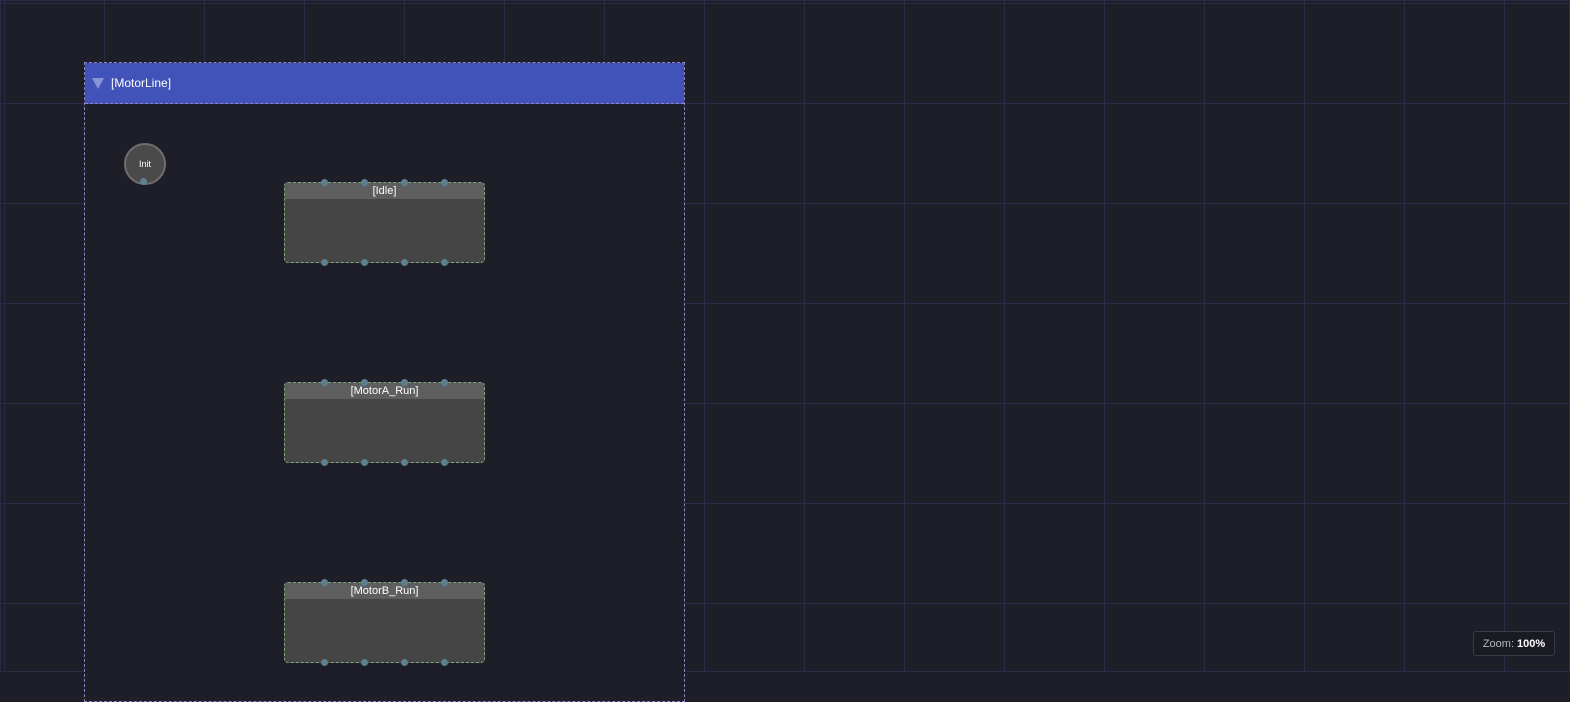 Image resolution: width=1570 pixels, height=702 pixels. I want to click on state-header: [Idle], so click(384, 191).